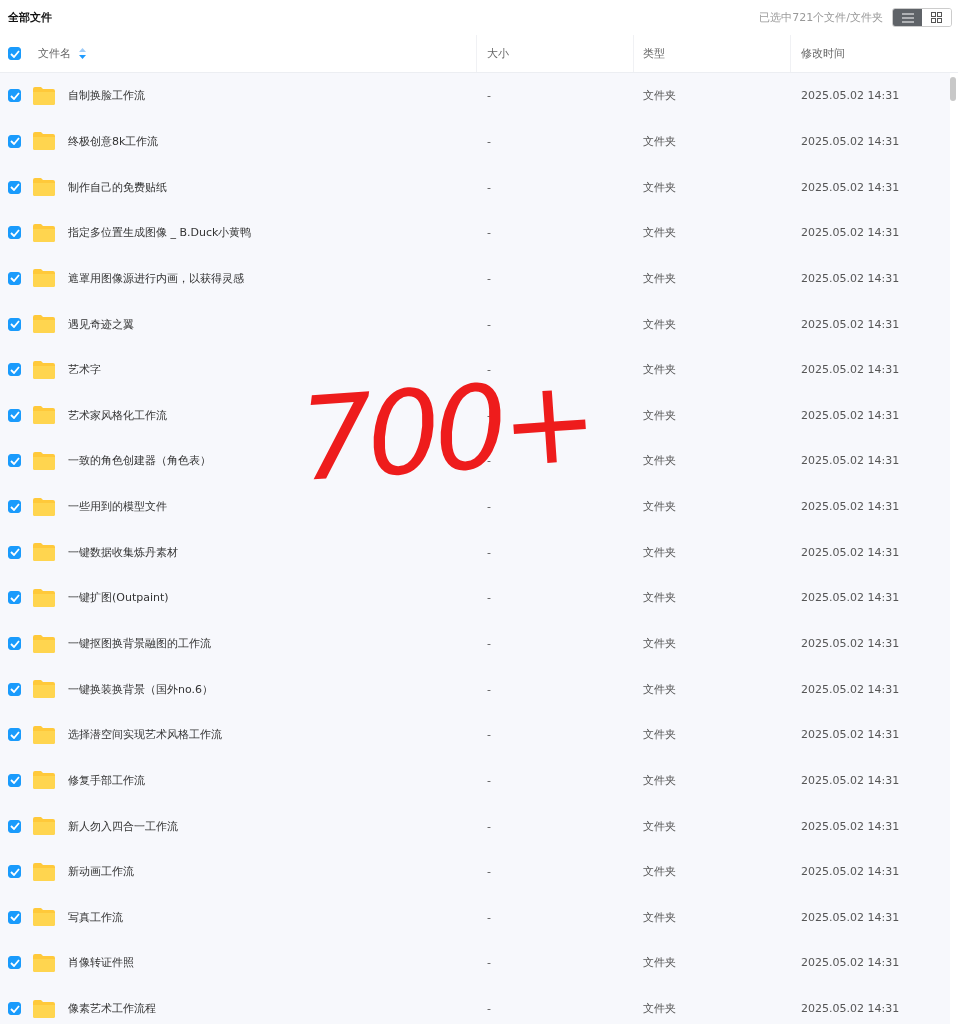  Describe the element at coordinates (823, 53) in the screenshot. I see `column-header: 修改时间` at that location.